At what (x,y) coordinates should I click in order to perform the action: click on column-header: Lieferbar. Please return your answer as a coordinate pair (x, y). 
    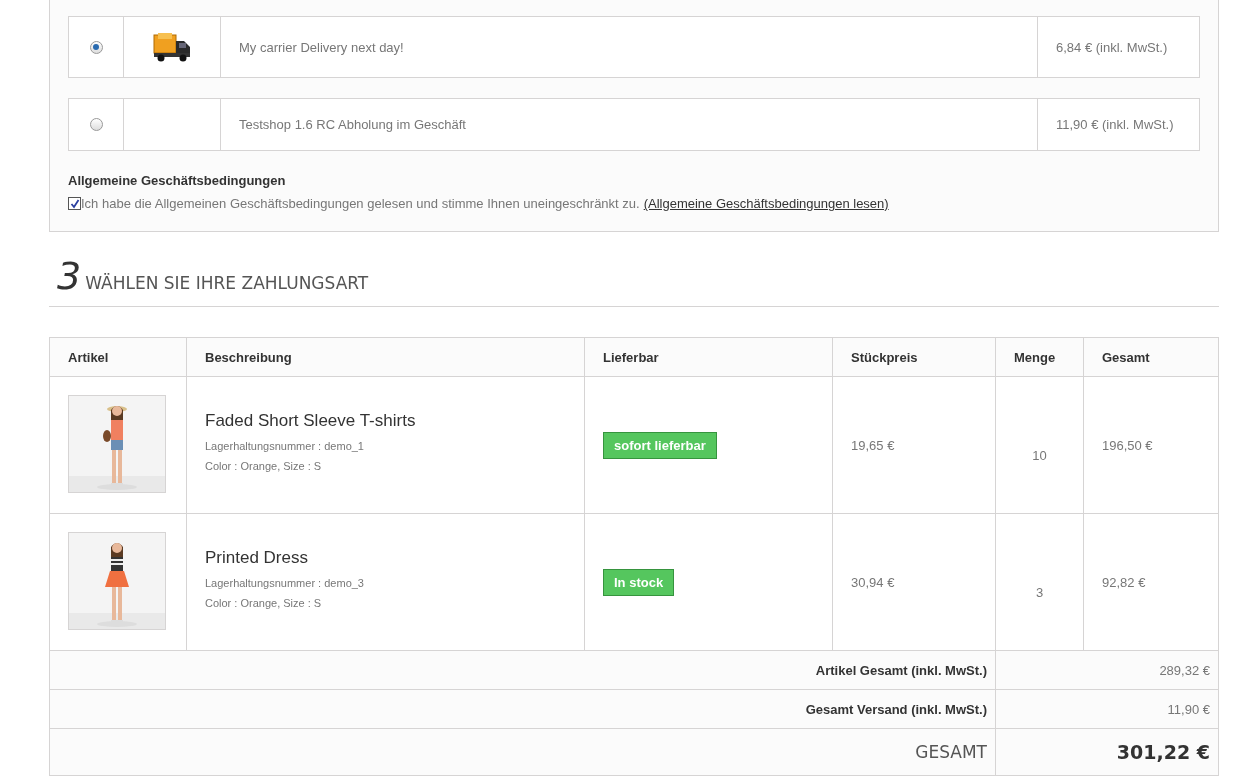
    Looking at the image, I should click on (708, 357).